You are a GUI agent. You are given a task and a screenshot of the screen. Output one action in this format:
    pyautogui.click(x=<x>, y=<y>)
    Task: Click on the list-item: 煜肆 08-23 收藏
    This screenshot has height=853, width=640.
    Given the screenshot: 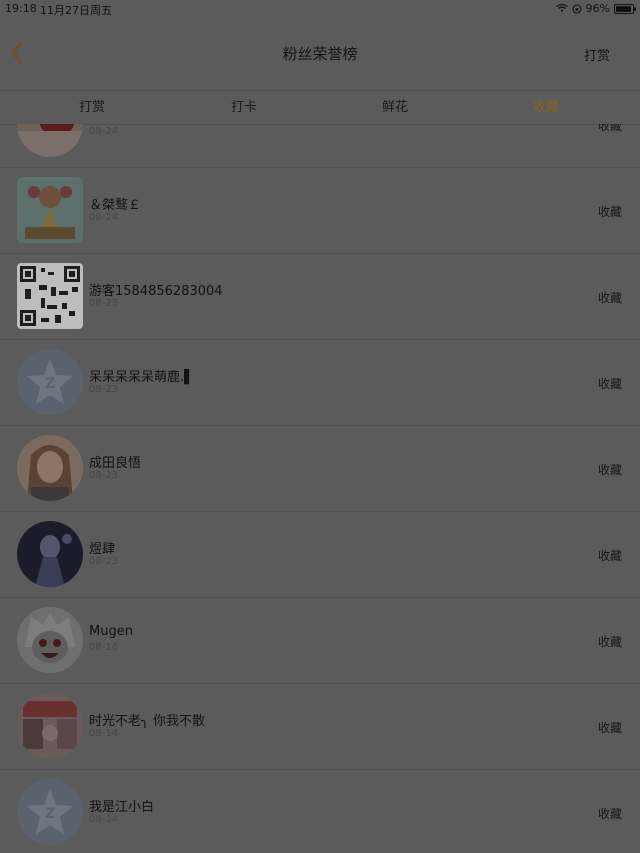 What is the action you would take?
    pyautogui.click(x=320, y=554)
    